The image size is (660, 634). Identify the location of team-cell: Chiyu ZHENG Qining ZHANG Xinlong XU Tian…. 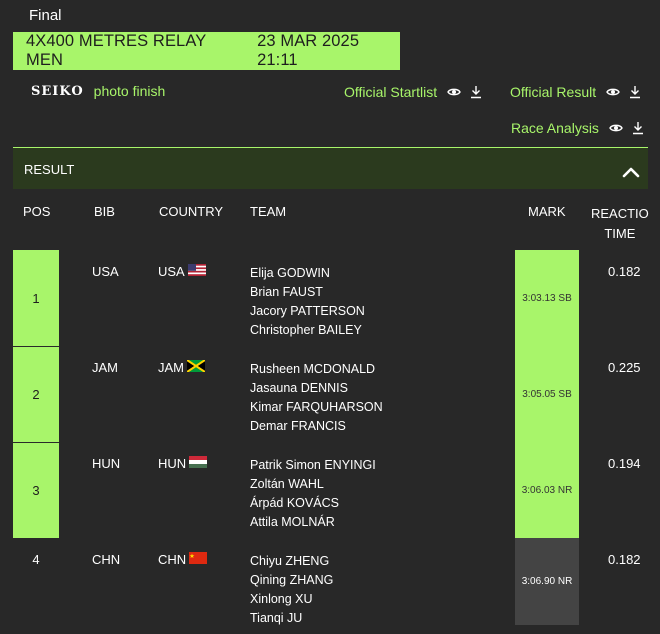
(291, 590).